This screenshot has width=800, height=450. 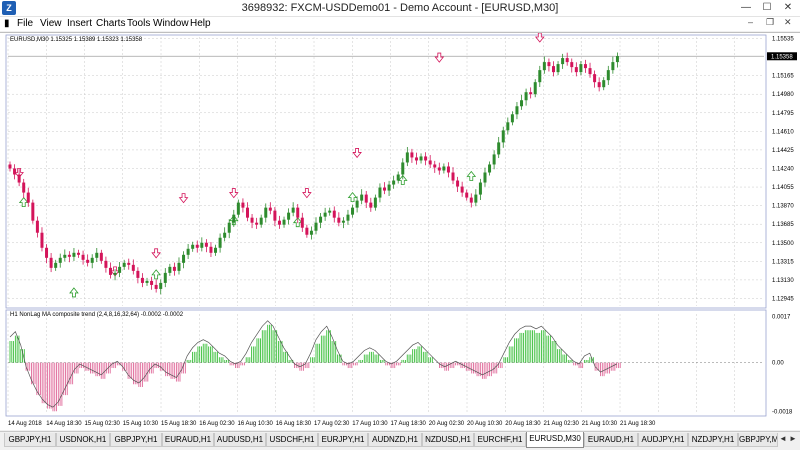 I want to click on chart-window-icon: ▮, so click(x=7, y=23).